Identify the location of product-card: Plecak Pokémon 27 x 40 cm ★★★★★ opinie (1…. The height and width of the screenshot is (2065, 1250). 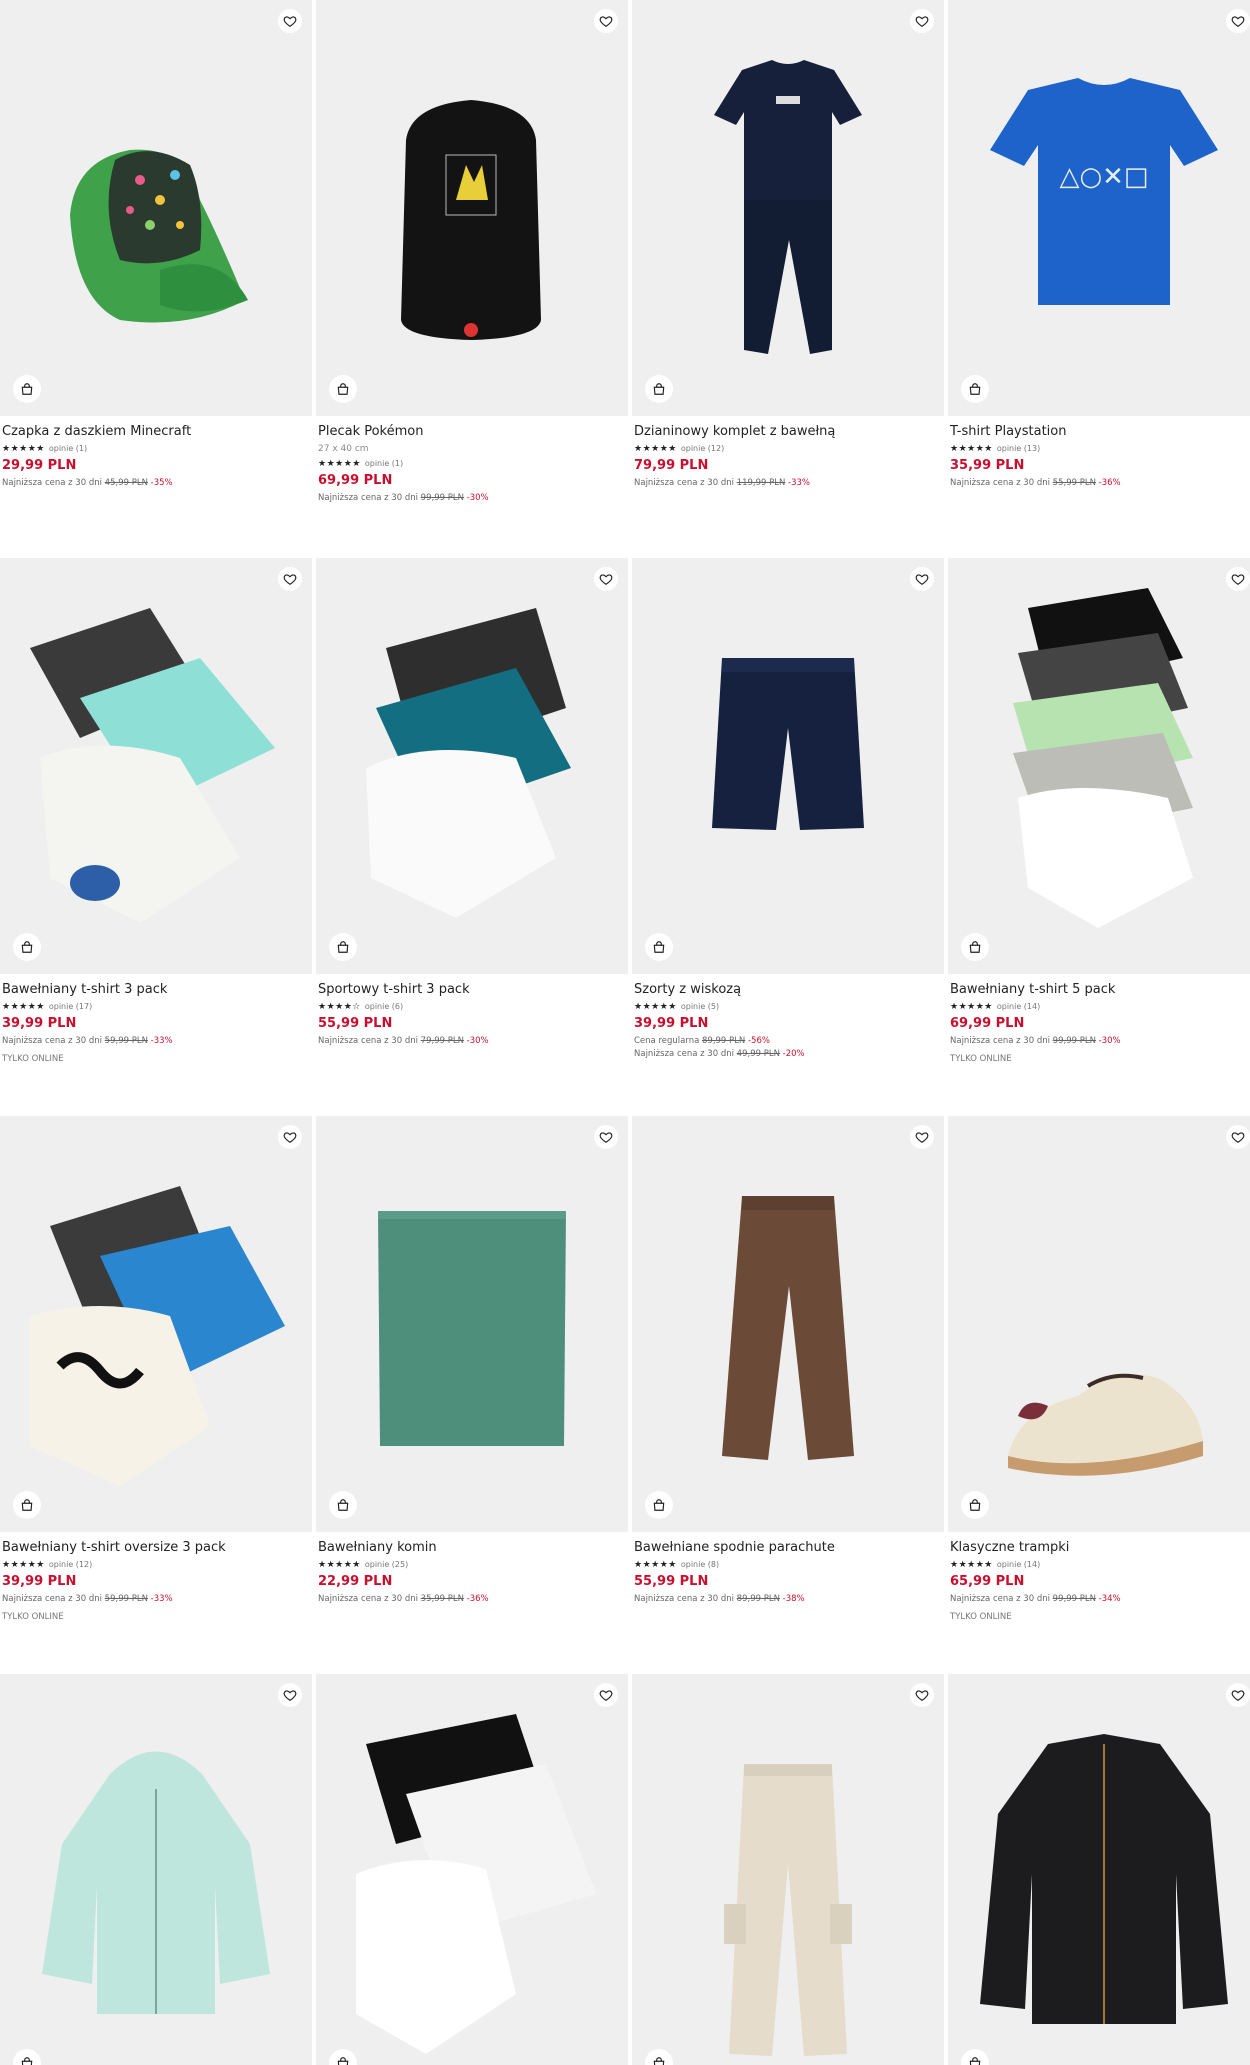
(472, 252).